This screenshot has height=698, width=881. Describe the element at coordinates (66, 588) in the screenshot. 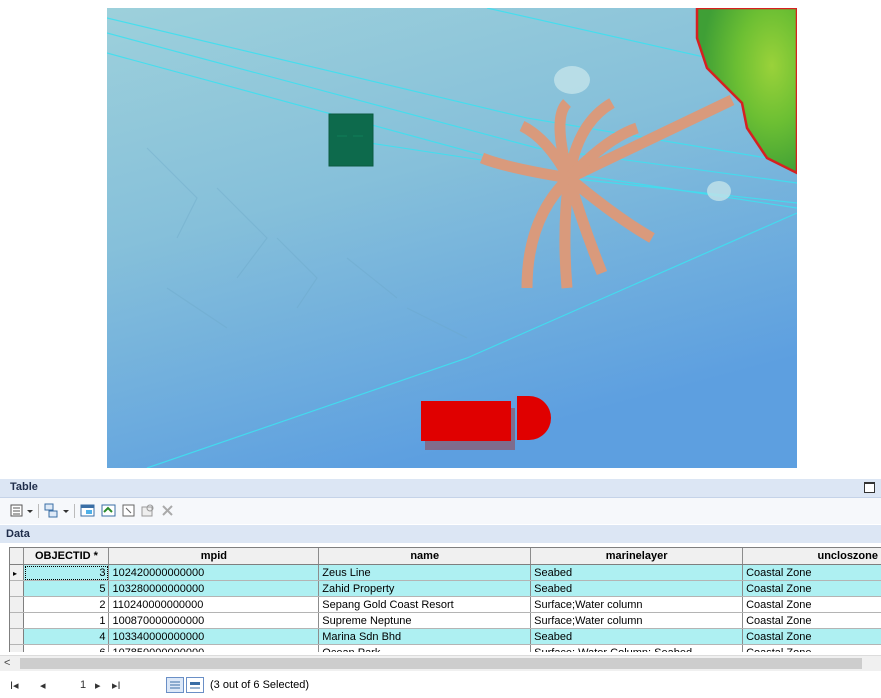

I see `cell-objectid: 5` at that location.